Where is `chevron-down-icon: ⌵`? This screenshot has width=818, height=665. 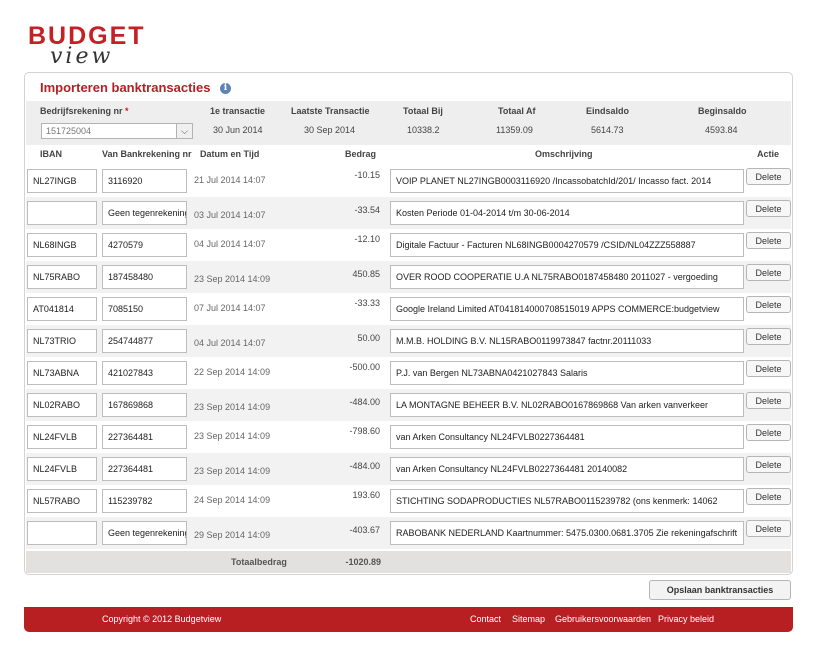 chevron-down-icon: ⌵ is located at coordinates (184, 131).